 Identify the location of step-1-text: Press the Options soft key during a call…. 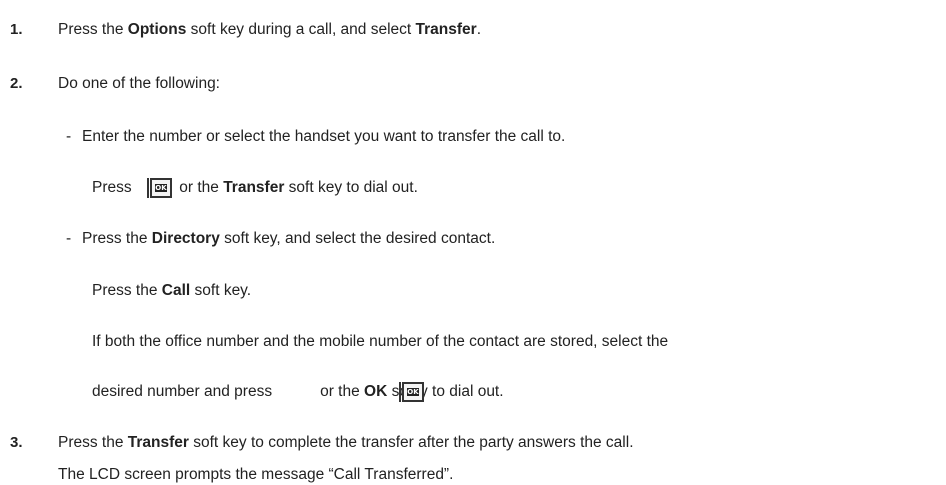
(270, 29).